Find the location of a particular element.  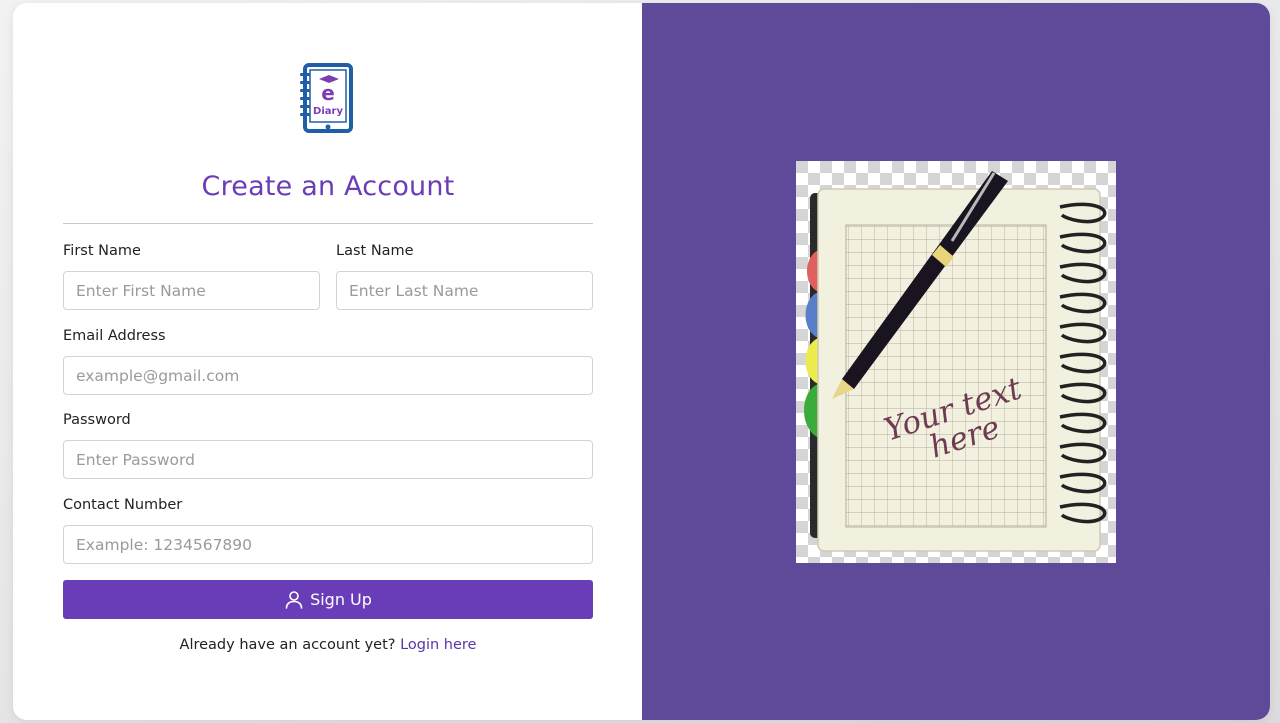

password-label: Password is located at coordinates (97, 420).